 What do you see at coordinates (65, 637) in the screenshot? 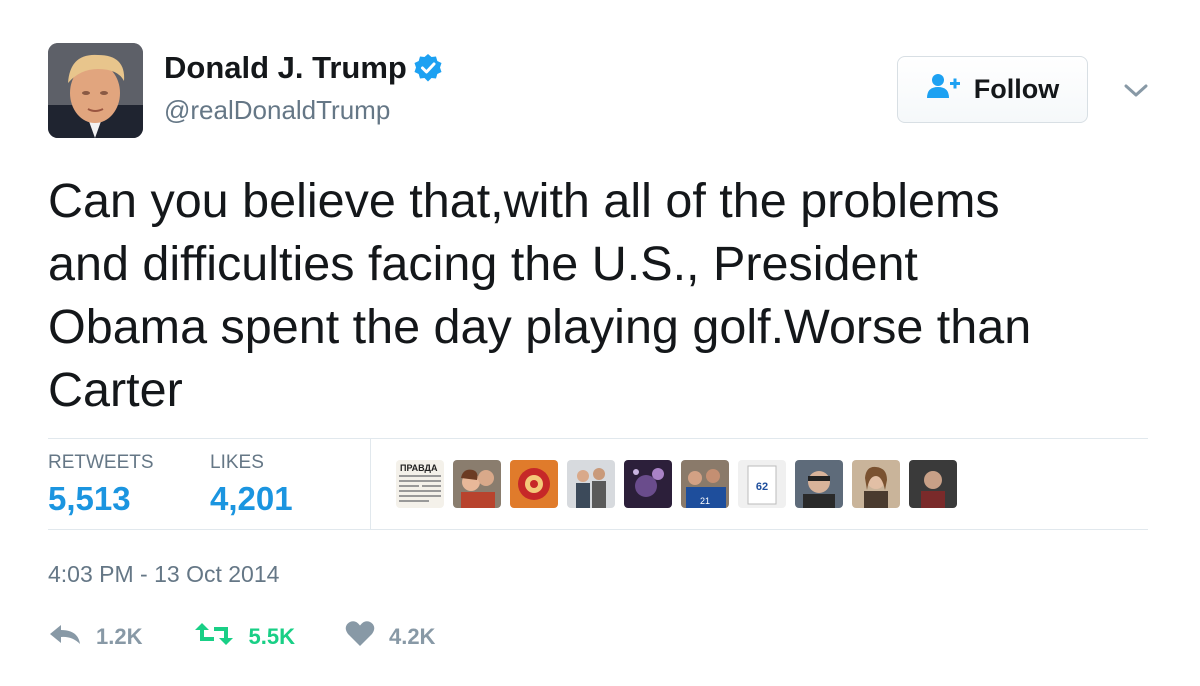
I see `reply-icon` at bounding box center [65, 637].